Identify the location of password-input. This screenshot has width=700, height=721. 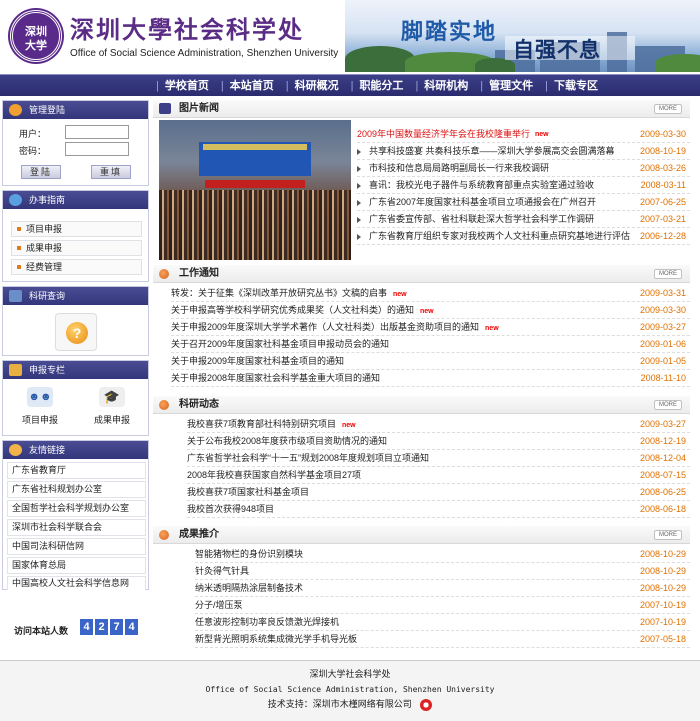
(97, 149).